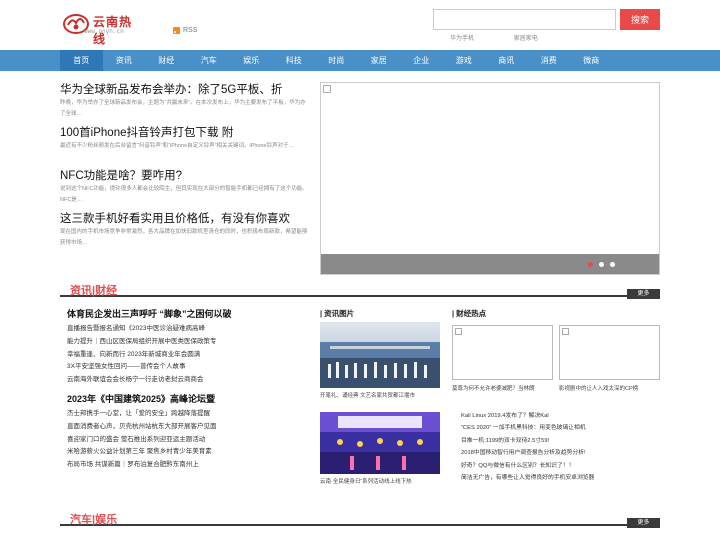 Image resolution: width=720 pixels, height=540 pixels. What do you see at coordinates (187, 314) in the screenshot?
I see `news-group-title: 体育民企发出三声呼吁 “脚象”之困何以破` at bounding box center [187, 314].